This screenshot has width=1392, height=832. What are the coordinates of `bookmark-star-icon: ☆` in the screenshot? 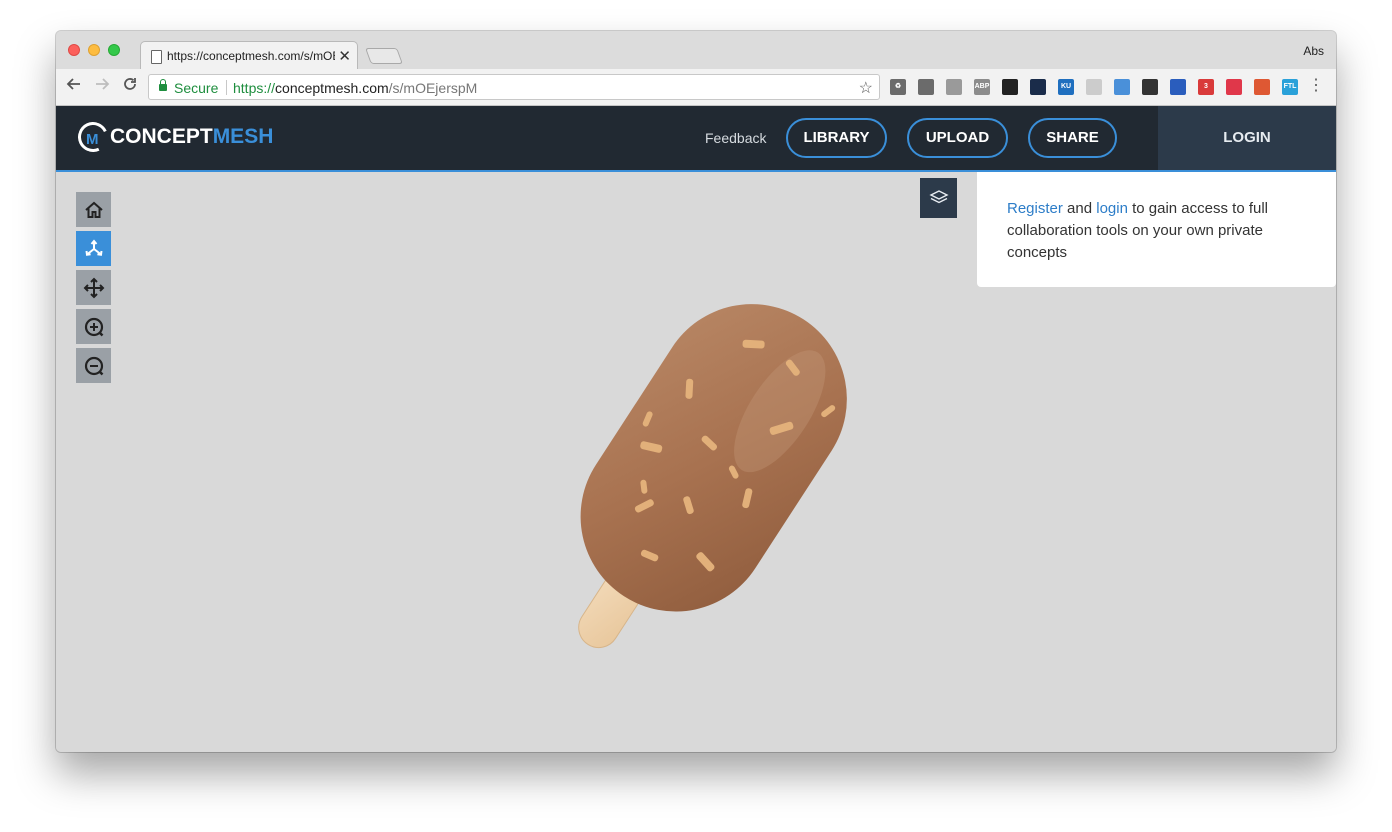 It's located at (866, 88).